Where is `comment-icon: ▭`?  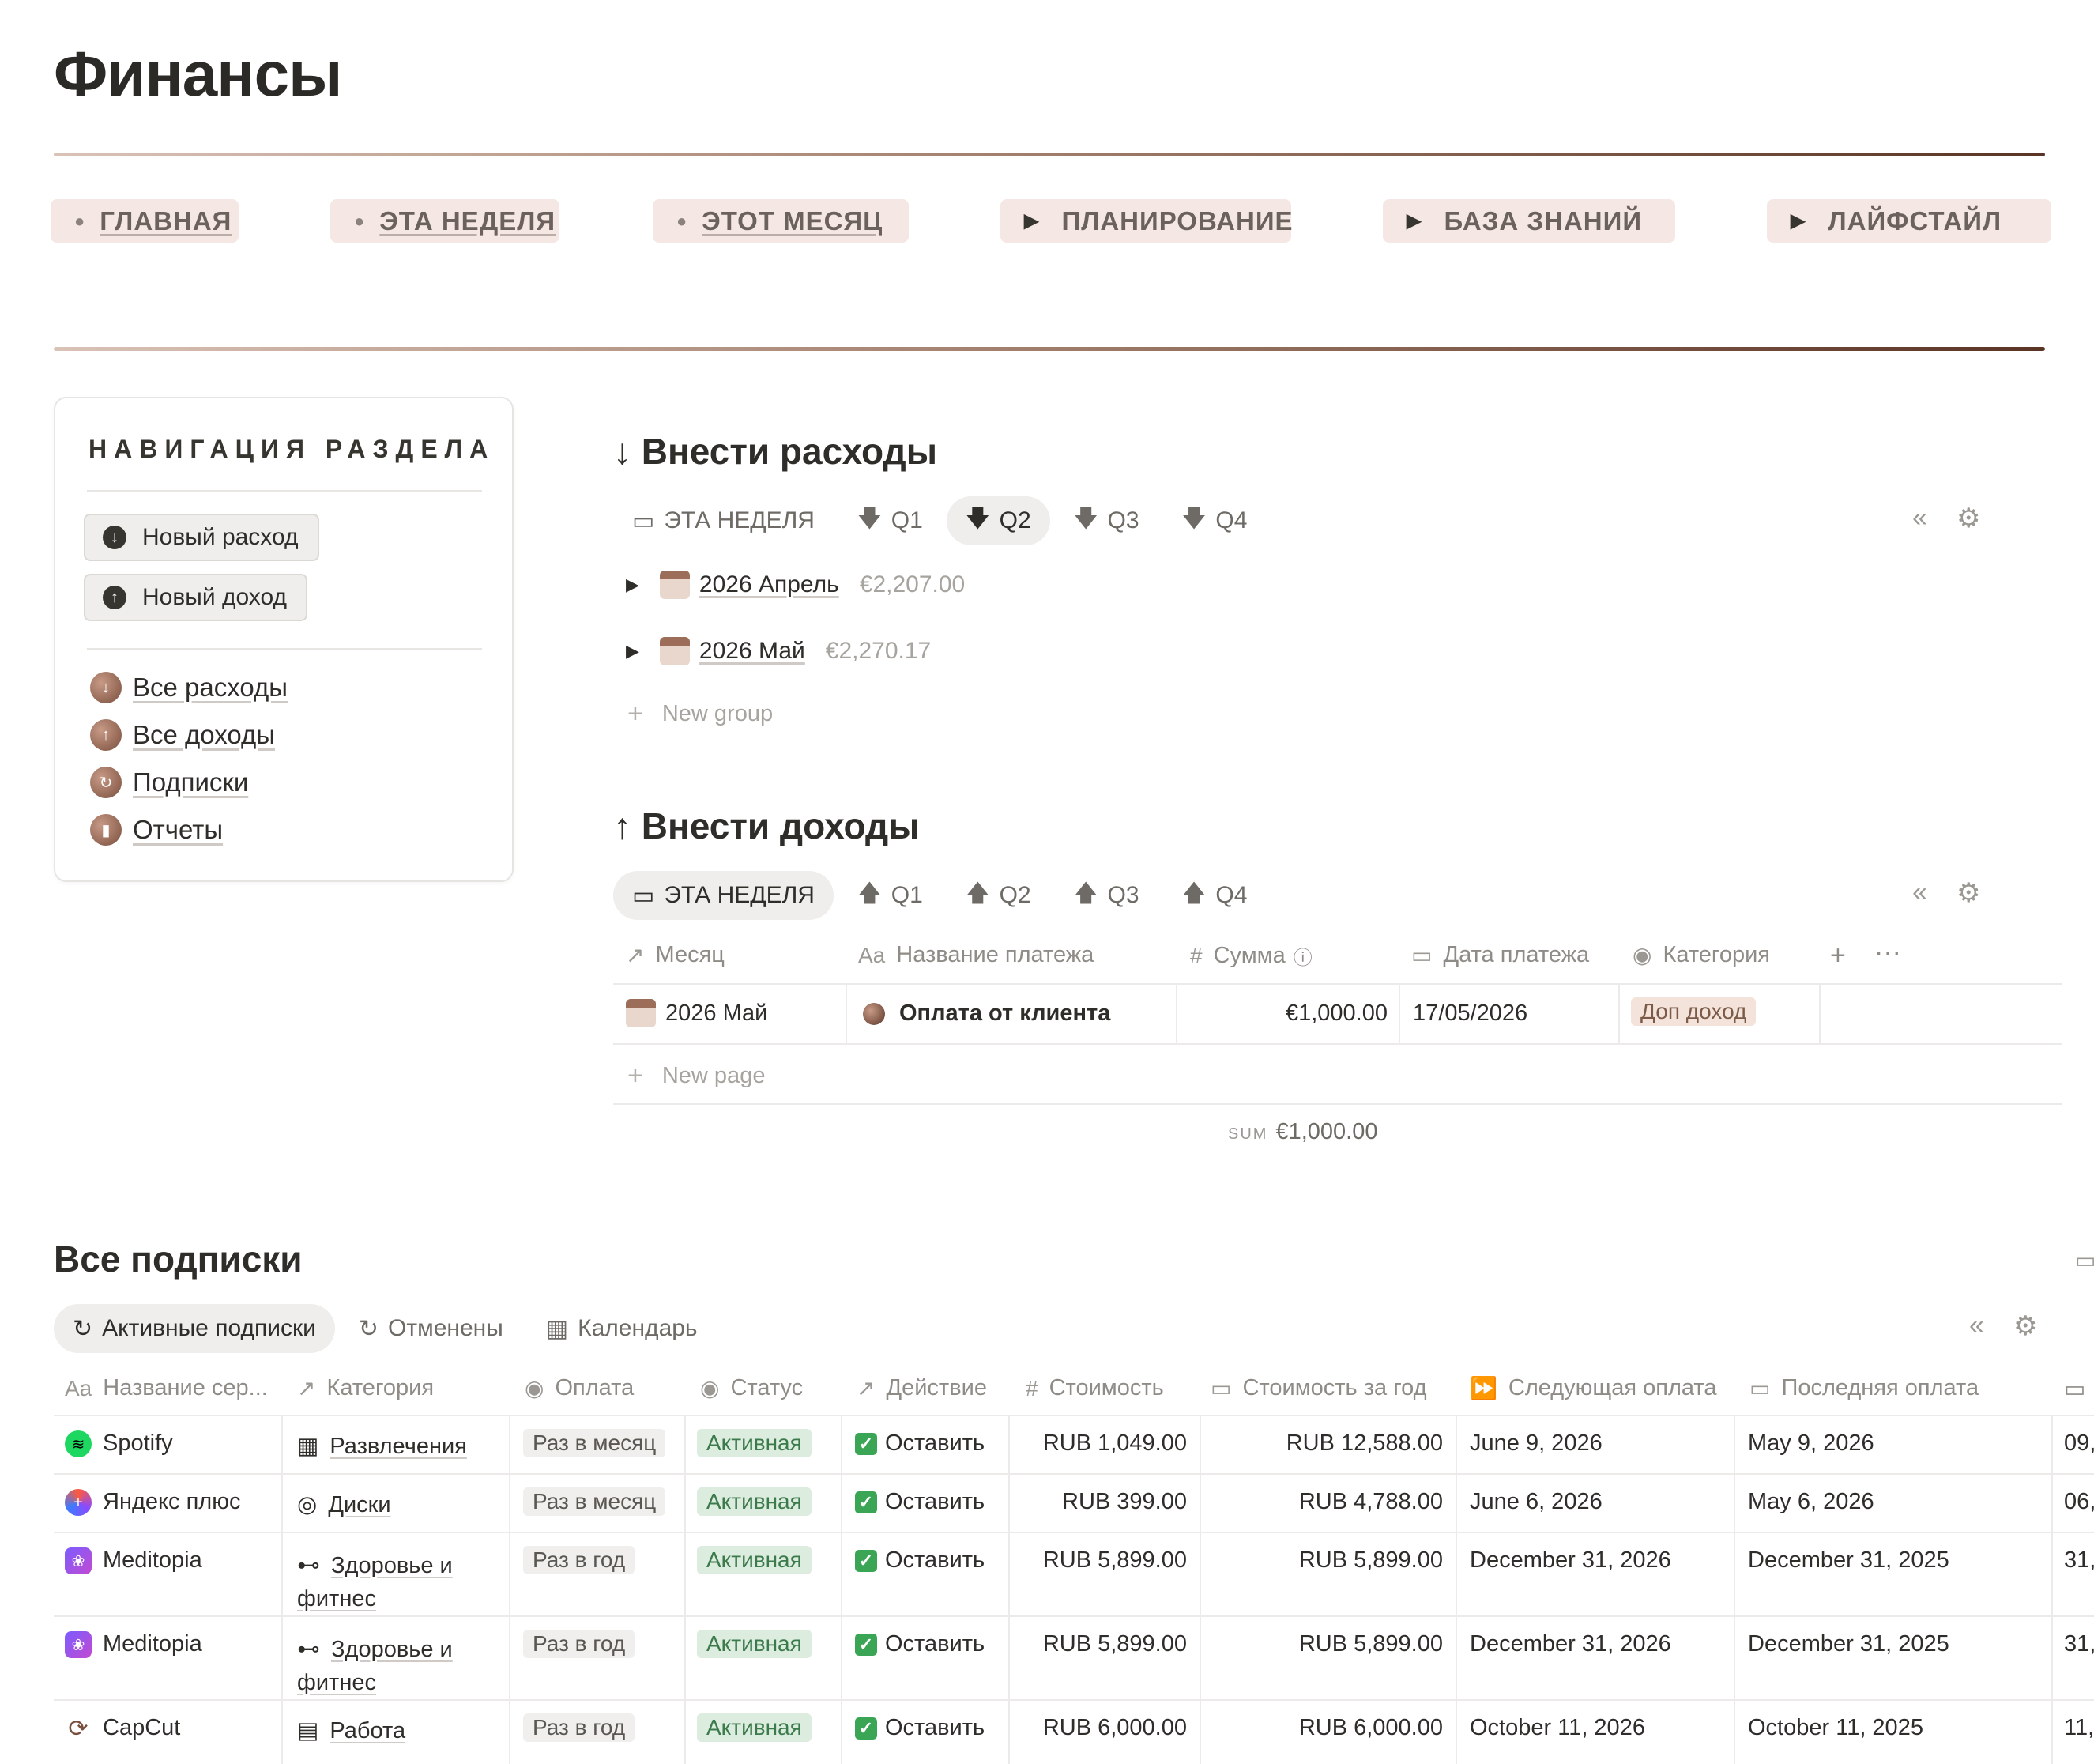
comment-icon: ▭ is located at coordinates (2084, 1260).